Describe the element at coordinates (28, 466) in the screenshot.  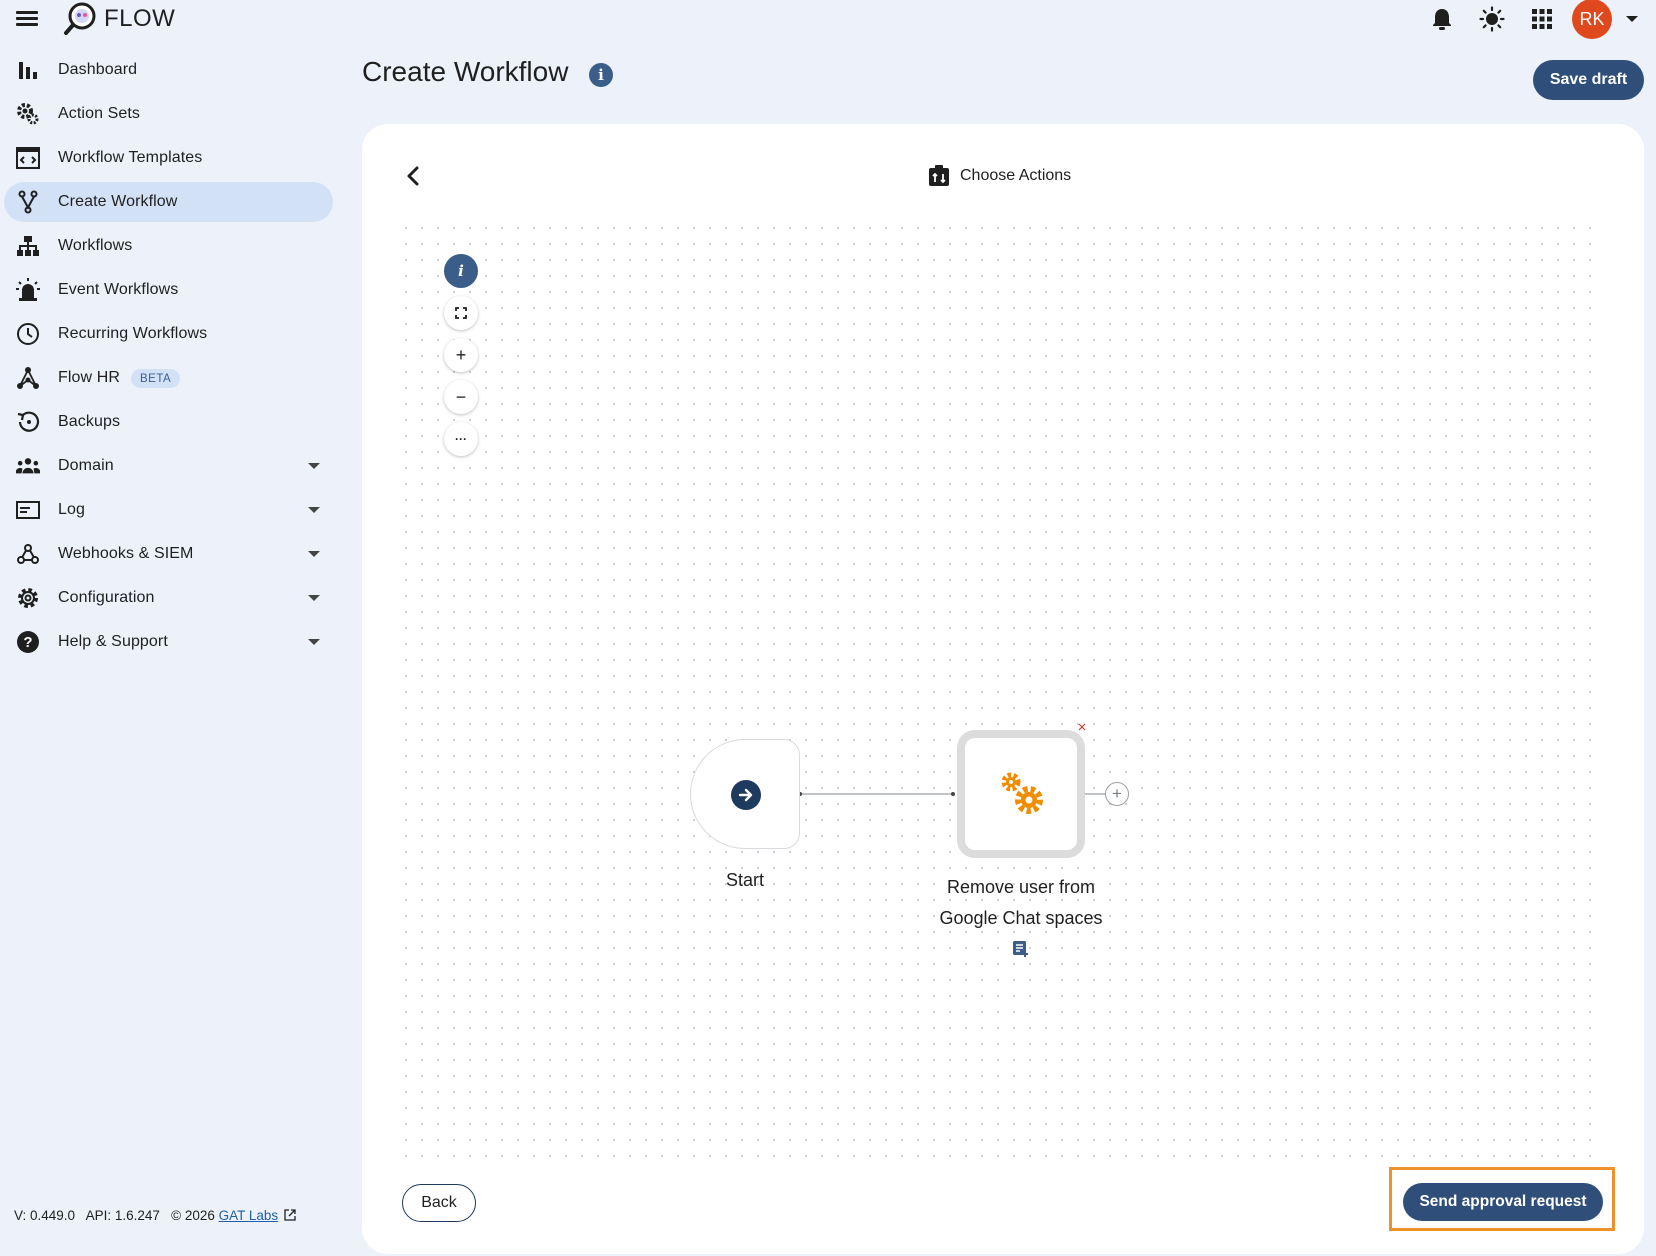
I see `people-icon` at that location.